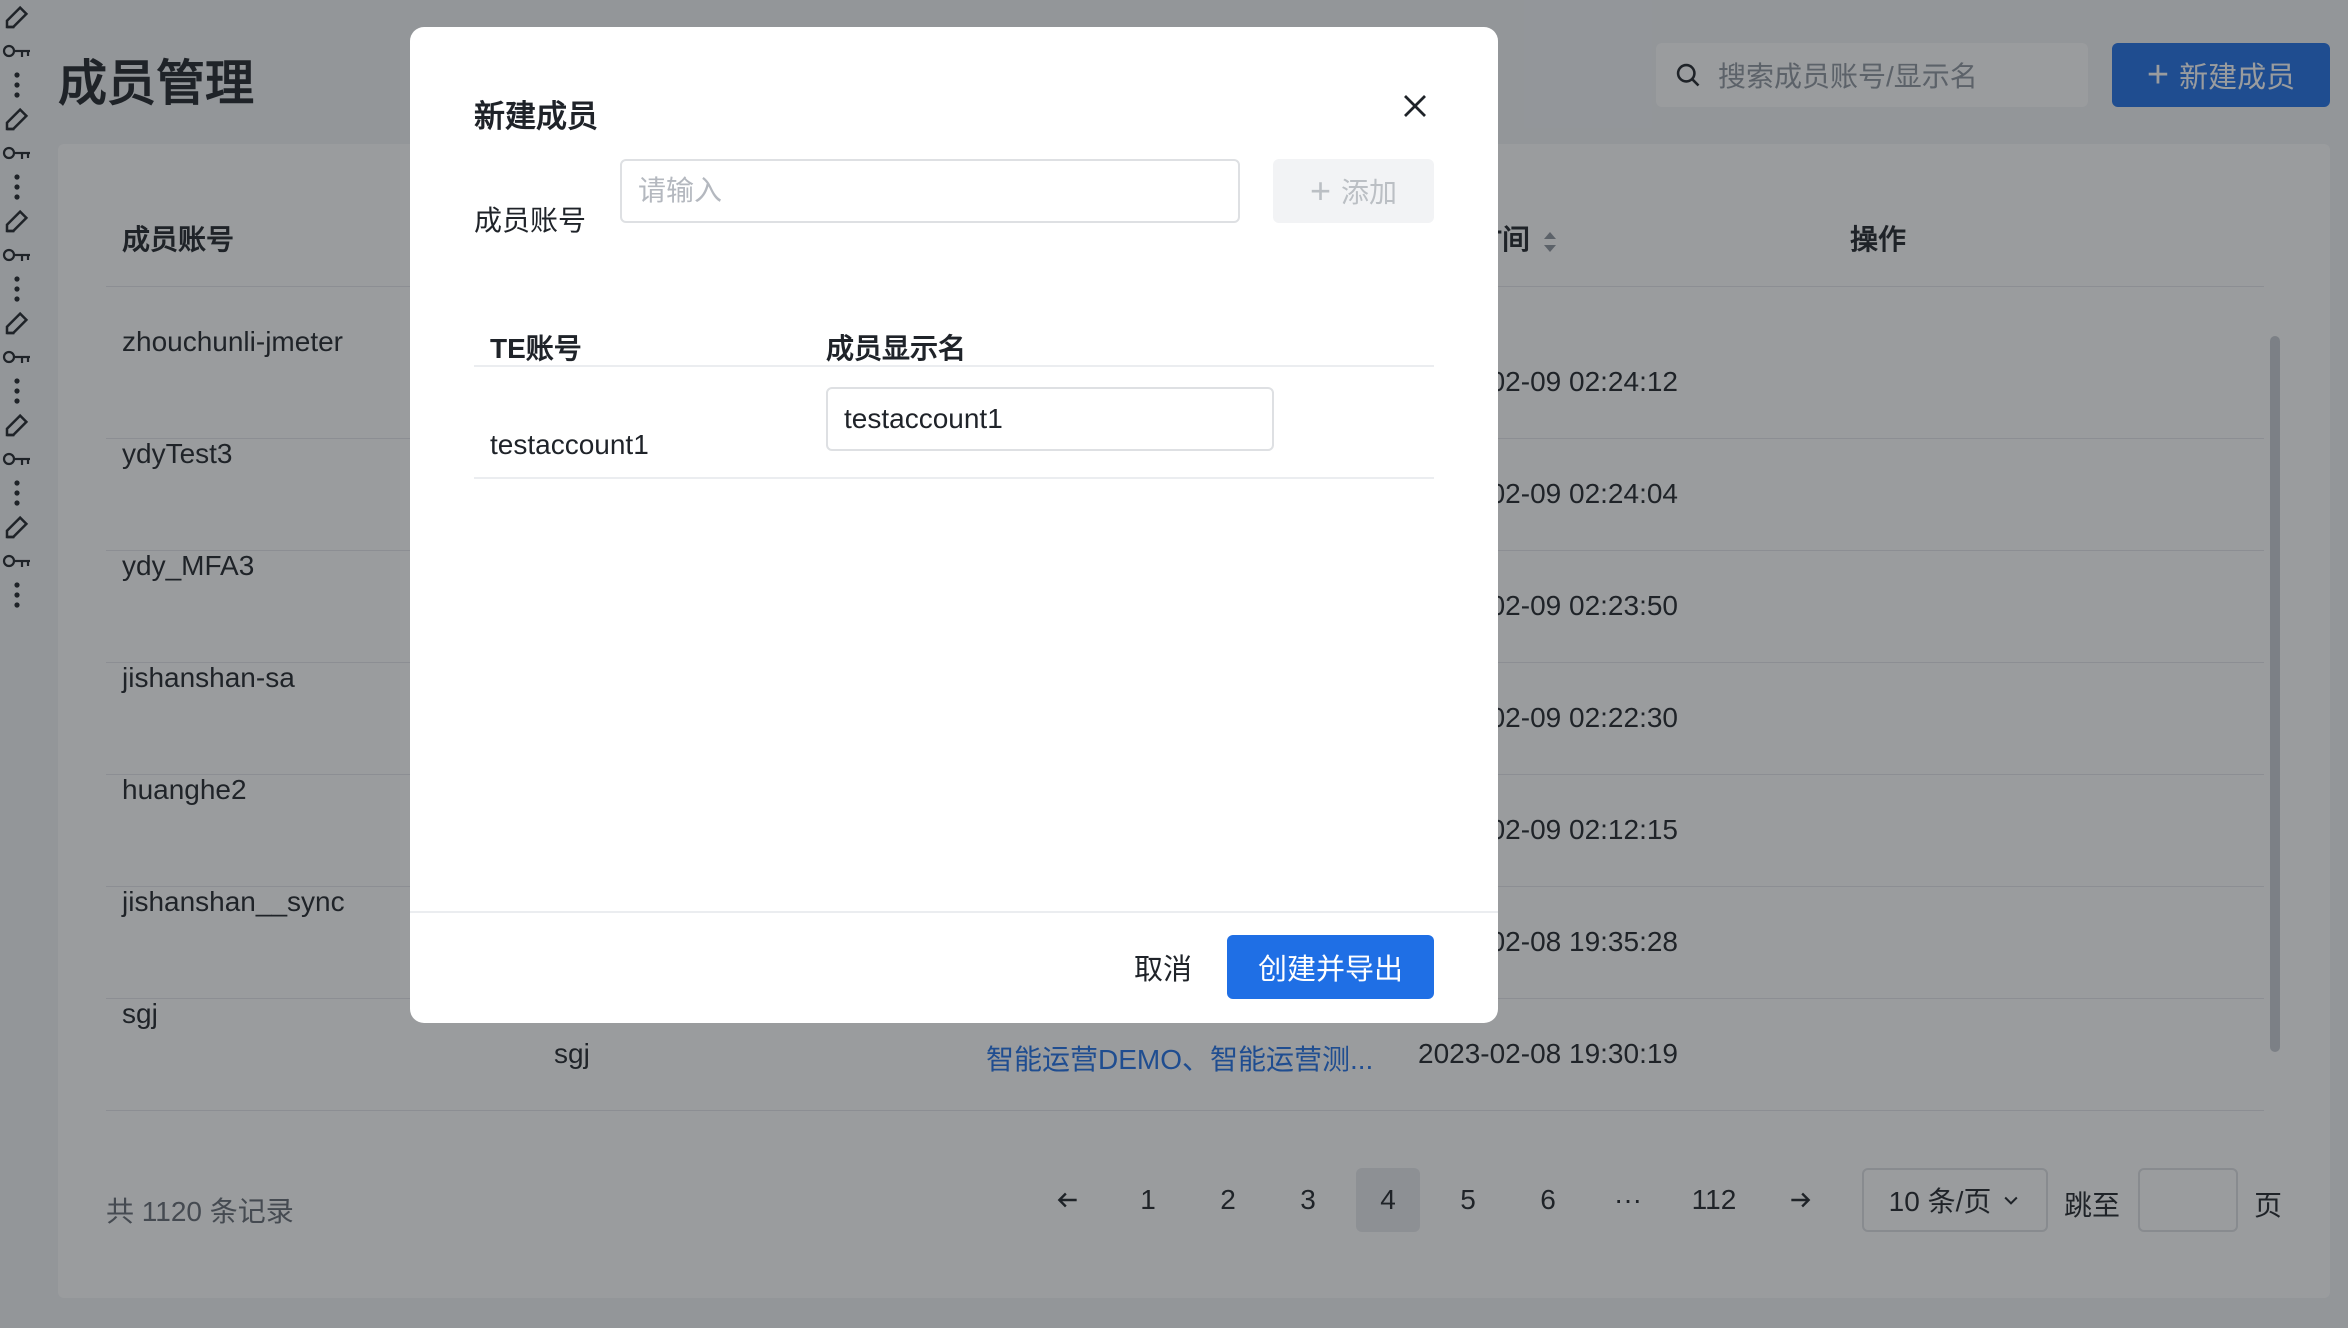  Describe the element at coordinates (1163, 967) in the screenshot. I see `cancel-button: 取消` at that location.